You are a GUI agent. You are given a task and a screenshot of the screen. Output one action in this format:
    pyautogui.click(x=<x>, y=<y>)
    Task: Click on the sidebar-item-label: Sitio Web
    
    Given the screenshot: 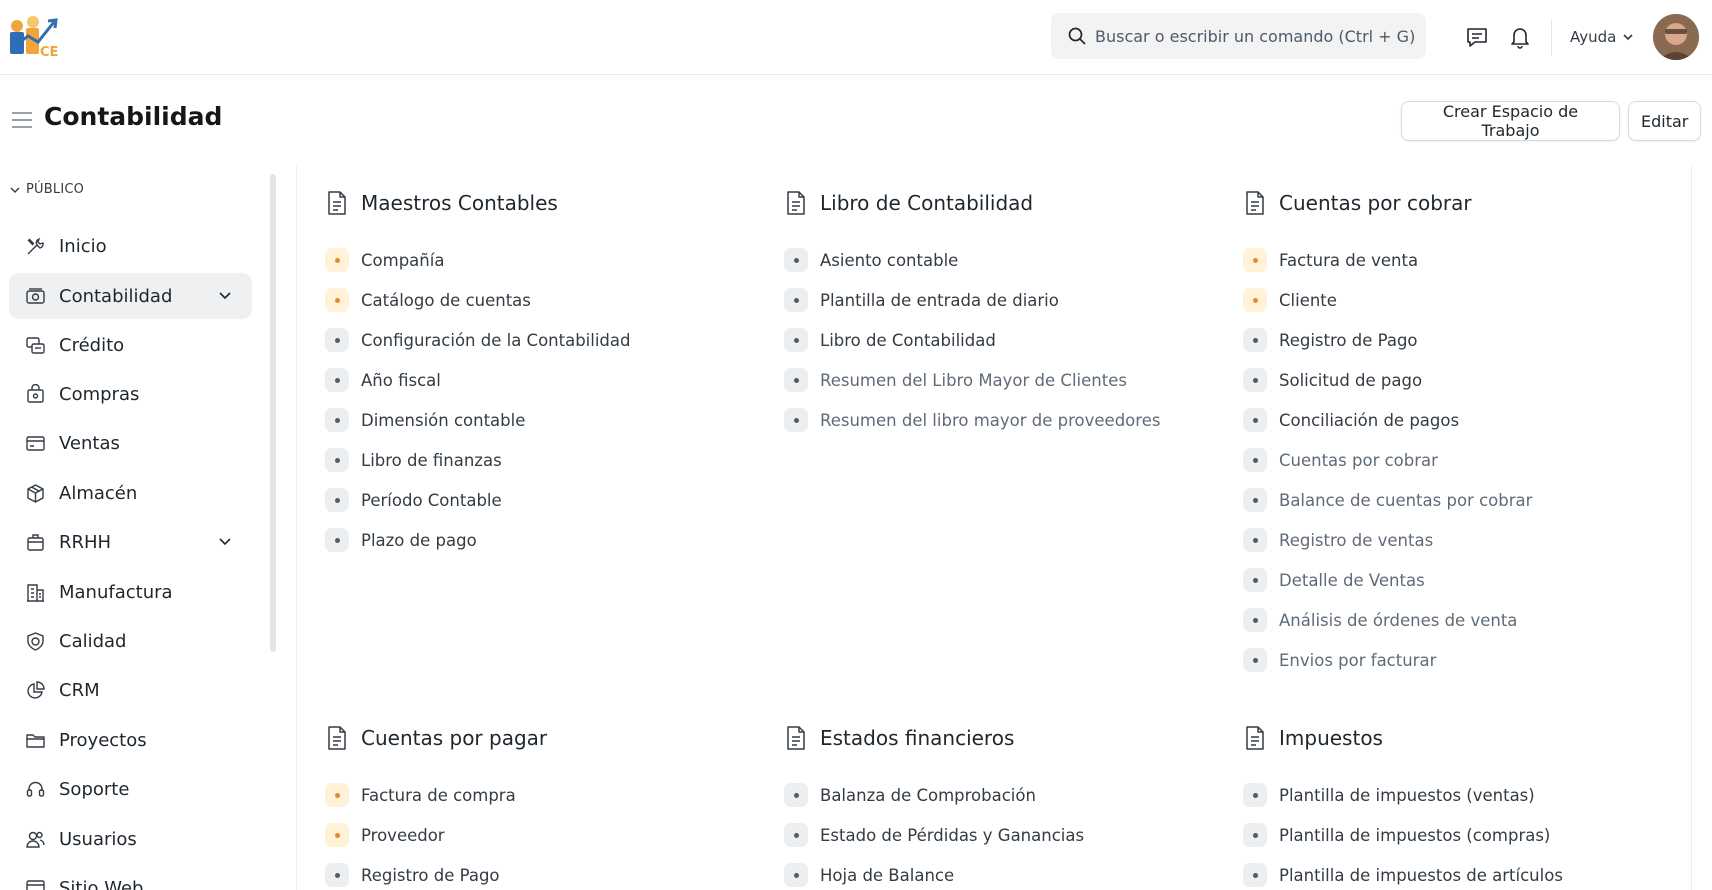 What is the action you would take?
    pyautogui.click(x=101, y=884)
    